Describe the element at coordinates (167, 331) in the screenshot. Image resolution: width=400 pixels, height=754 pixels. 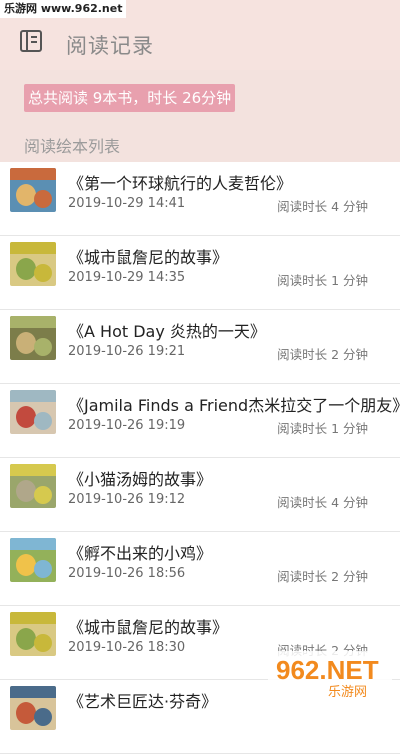
I see `book-title: 《A Hot Day 炎热的一天》` at that location.